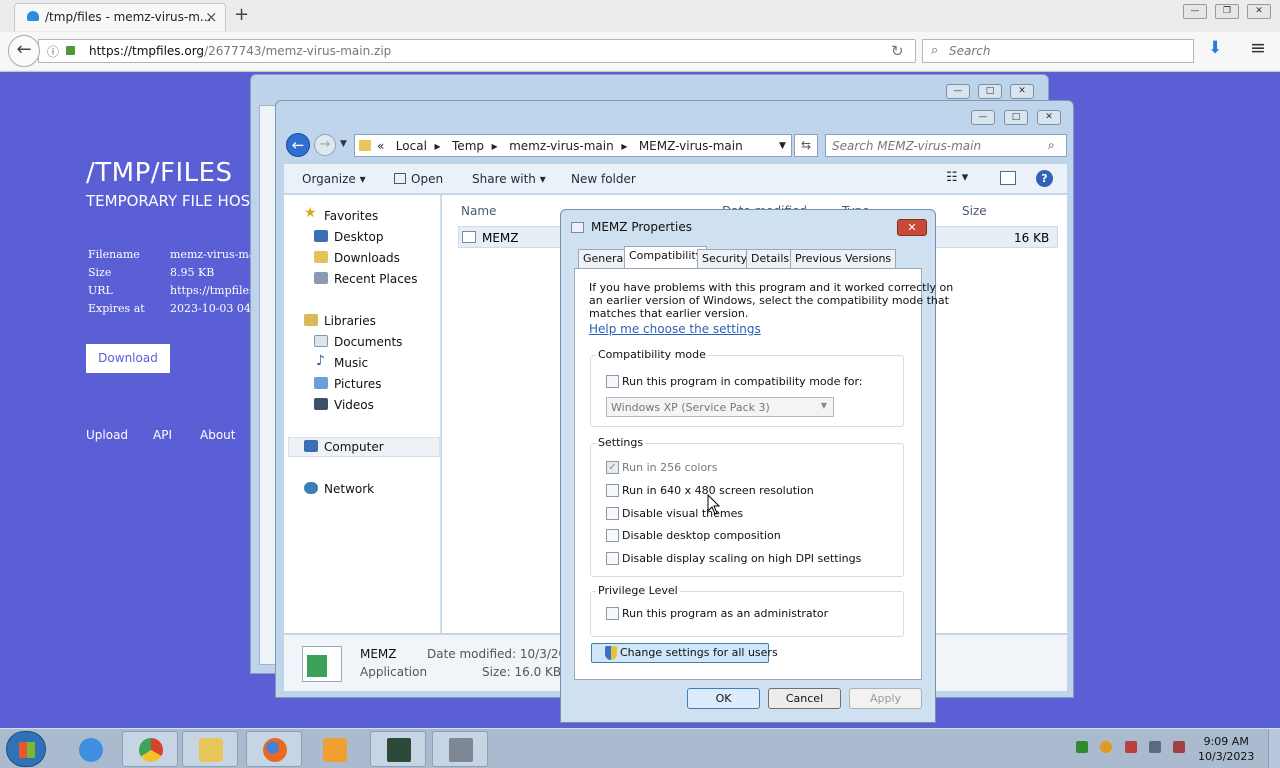  I want to click on disable-desktop-composition-checkbox, so click(612, 535).